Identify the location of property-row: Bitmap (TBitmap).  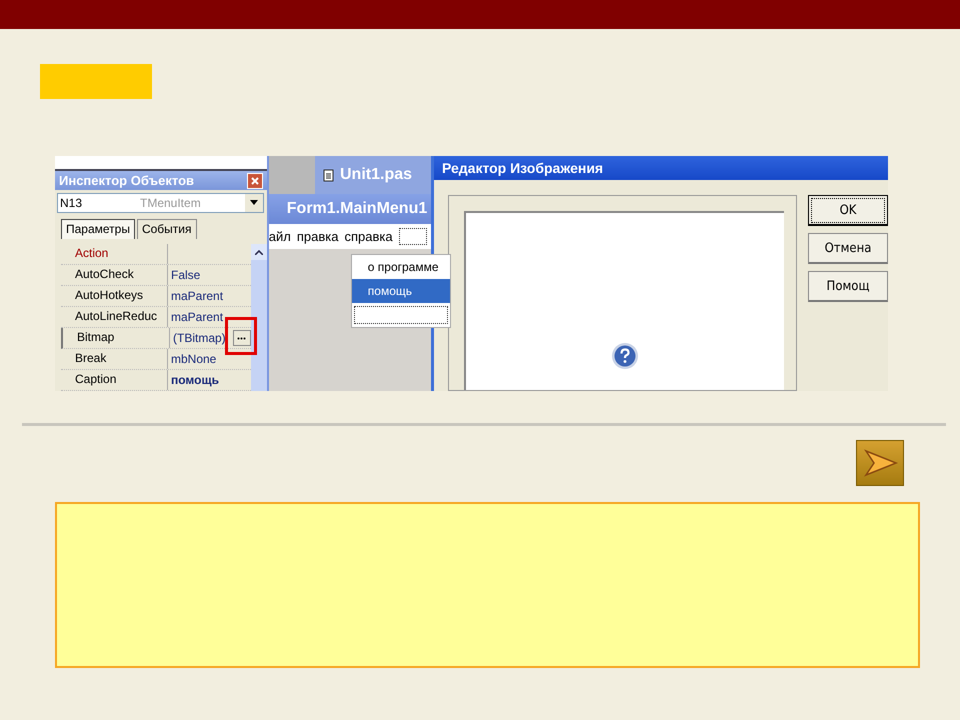
(156, 338).